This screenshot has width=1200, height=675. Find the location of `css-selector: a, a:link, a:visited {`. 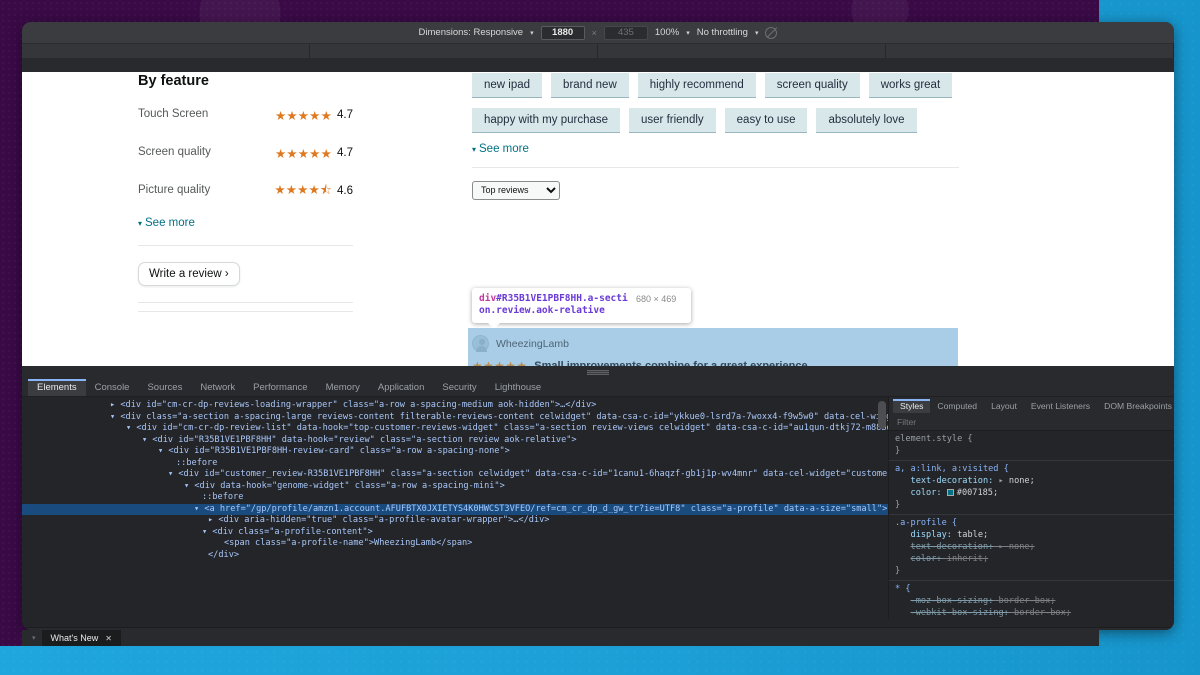

css-selector: a, a:link, a:visited { is located at coordinates (952, 469).